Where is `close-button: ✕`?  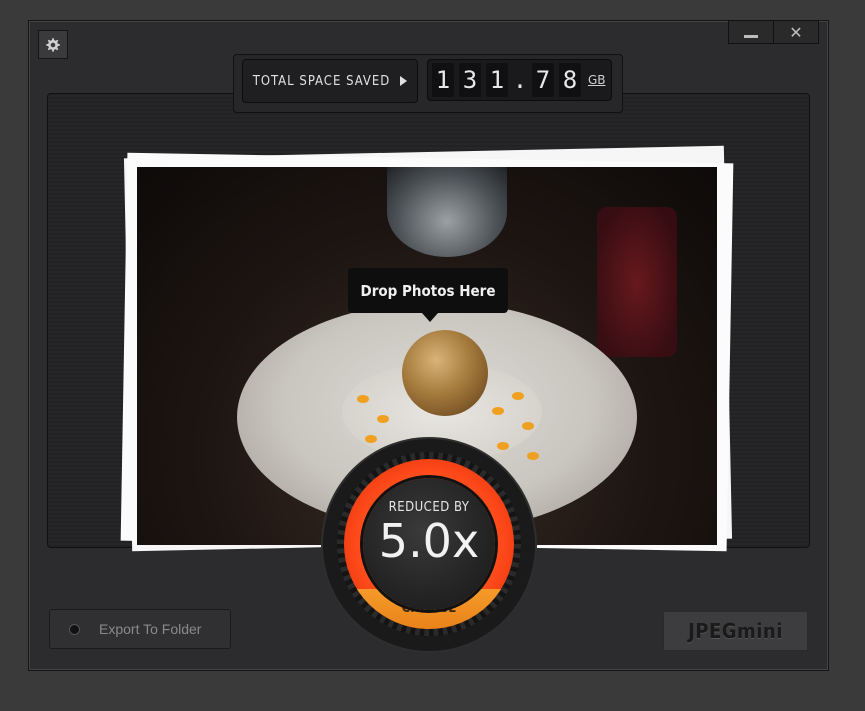 close-button: ✕ is located at coordinates (795, 32).